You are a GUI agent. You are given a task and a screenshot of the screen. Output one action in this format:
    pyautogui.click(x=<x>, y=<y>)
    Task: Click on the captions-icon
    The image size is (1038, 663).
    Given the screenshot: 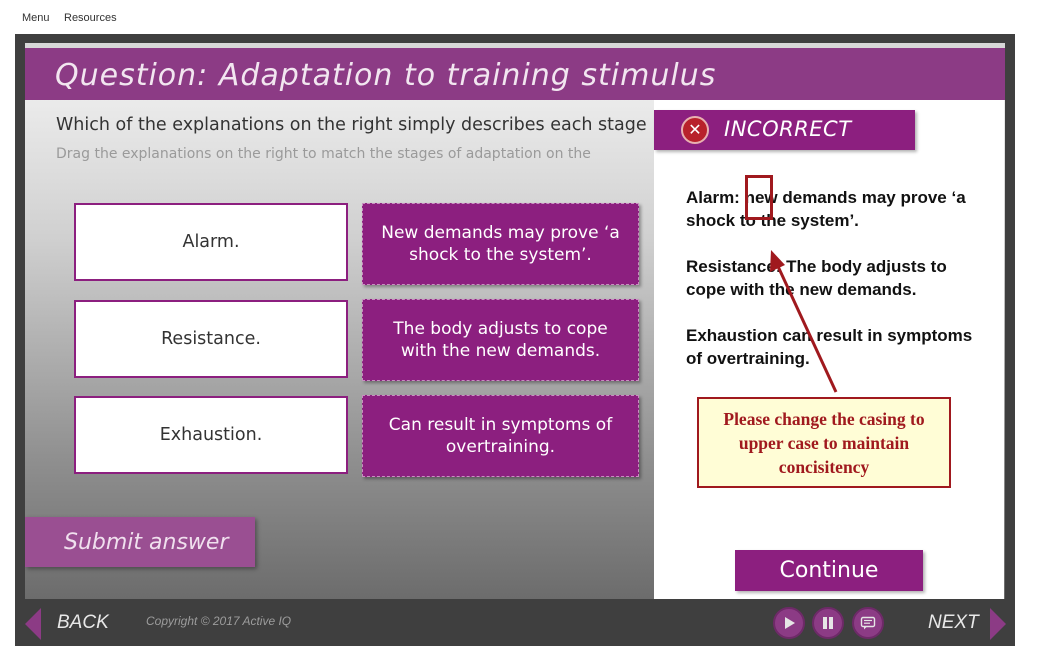 What is the action you would take?
    pyautogui.click(x=868, y=623)
    